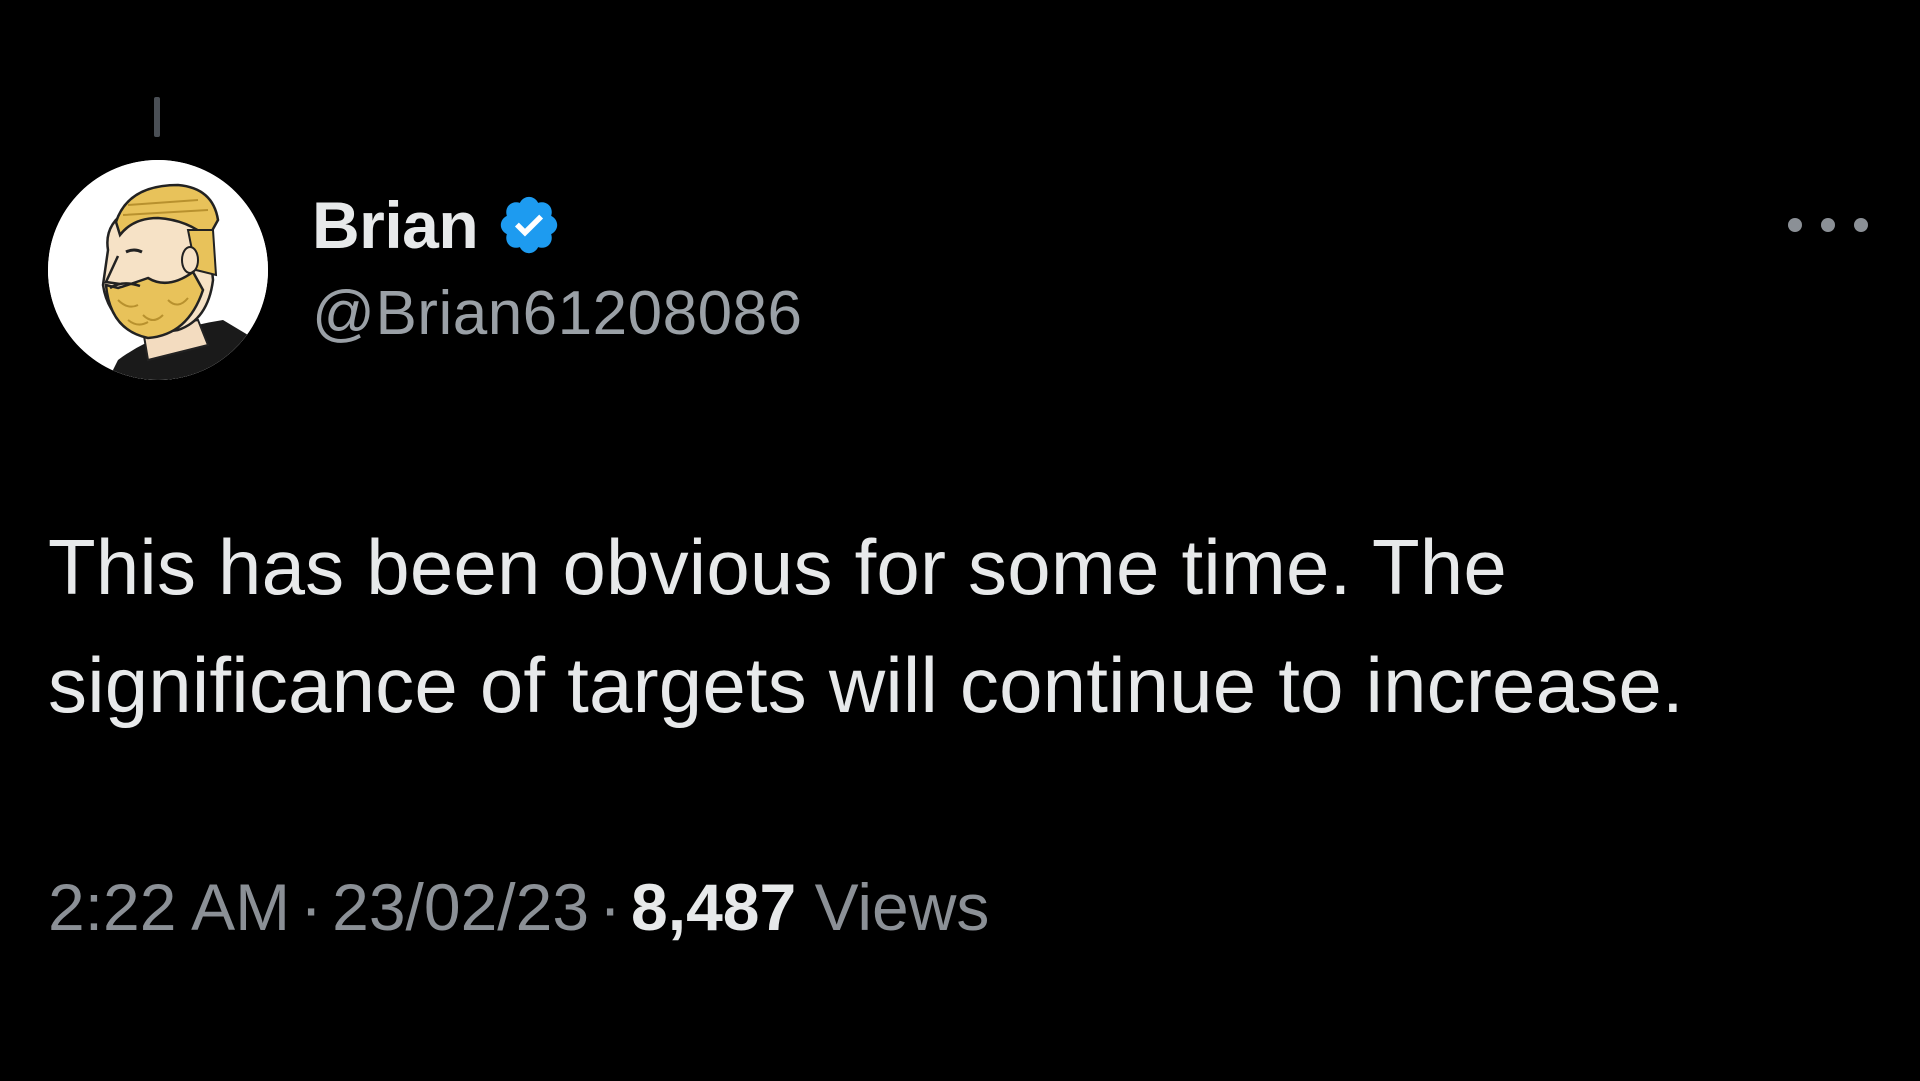 This screenshot has width=1920, height=1081. Describe the element at coordinates (169, 907) in the screenshot. I see `tweet-time: 2:22 AM` at that location.